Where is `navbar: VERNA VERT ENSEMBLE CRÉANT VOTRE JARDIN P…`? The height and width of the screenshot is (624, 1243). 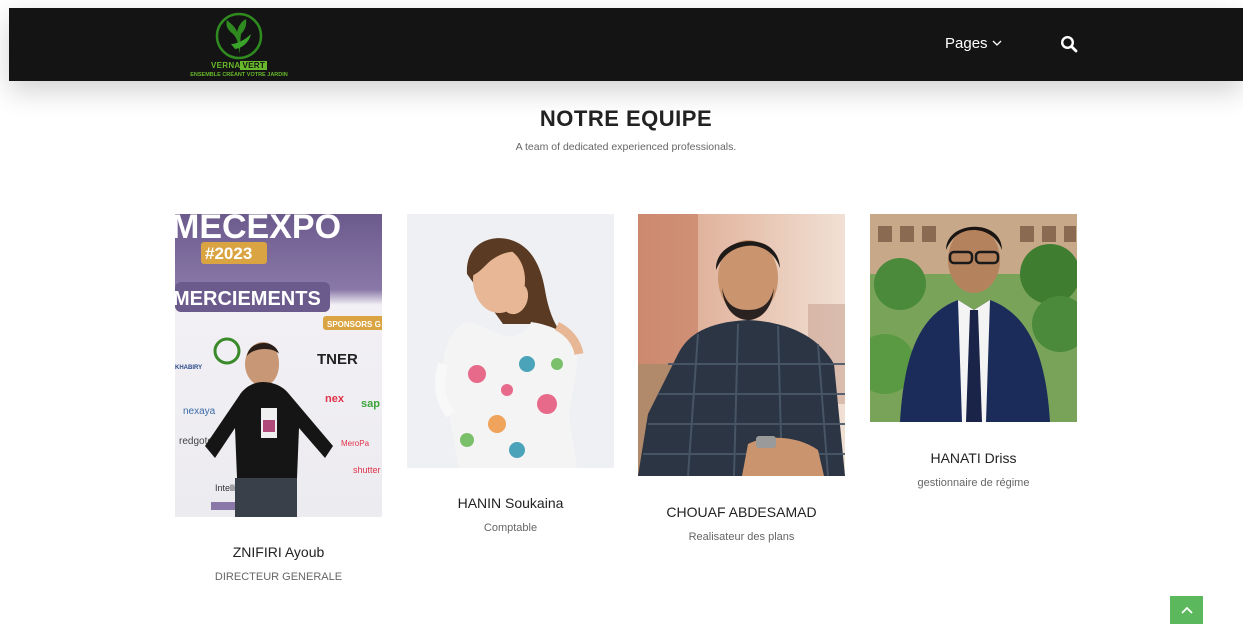
navbar: VERNA VERT ENSEMBLE CRÉANT VOTRE JARDIN P… is located at coordinates (626, 44).